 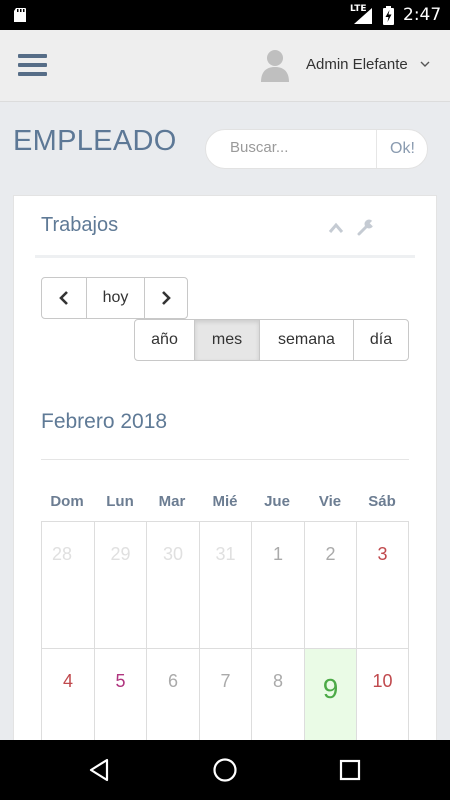 What do you see at coordinates (225, 501) in the screenshot?
I see `weekday-header: Mié` at bounding box center [225, 501].